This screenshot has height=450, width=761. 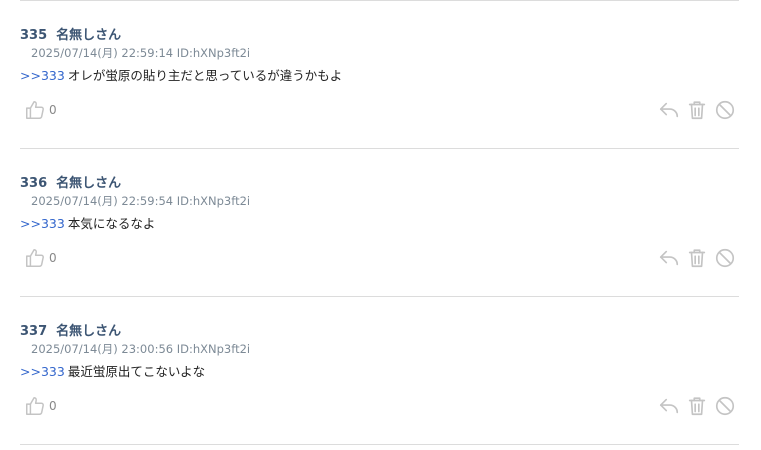 I want to click on post-meta: 2025/07/14(月) 22:59:14 ID:hXNp3ft2i, so click(x=140, y=53).